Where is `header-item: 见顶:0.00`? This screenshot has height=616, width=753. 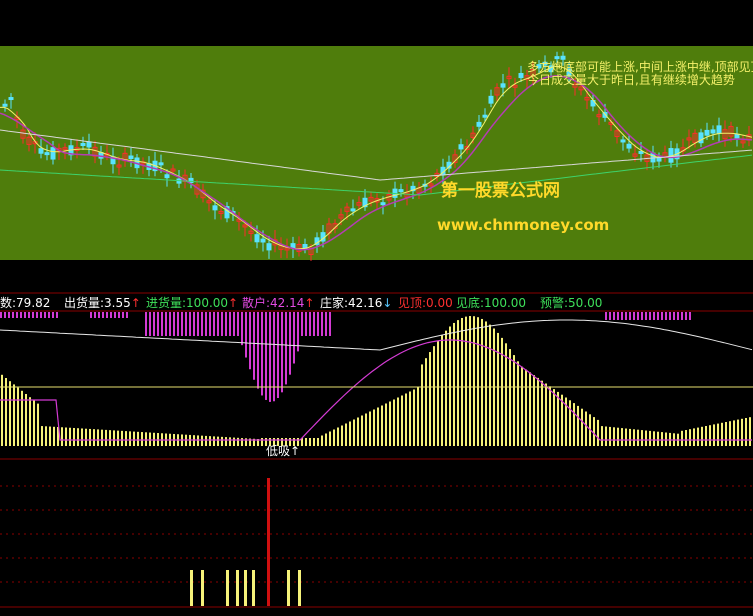 header-item: 见顶:0.00 is located at coordinates (425, 303).